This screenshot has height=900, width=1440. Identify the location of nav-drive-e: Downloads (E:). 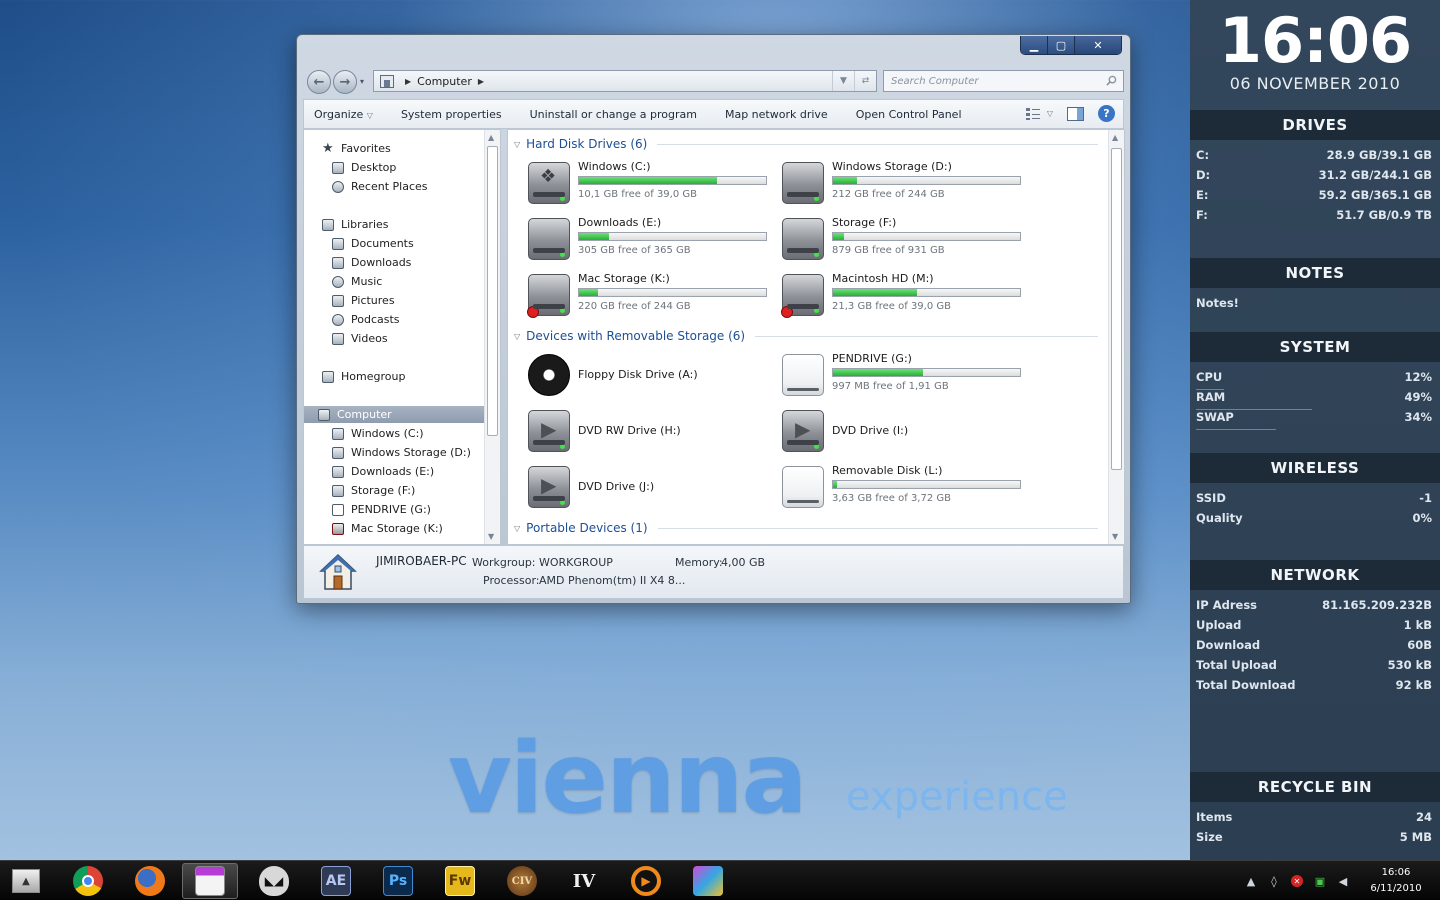
(383, 471).